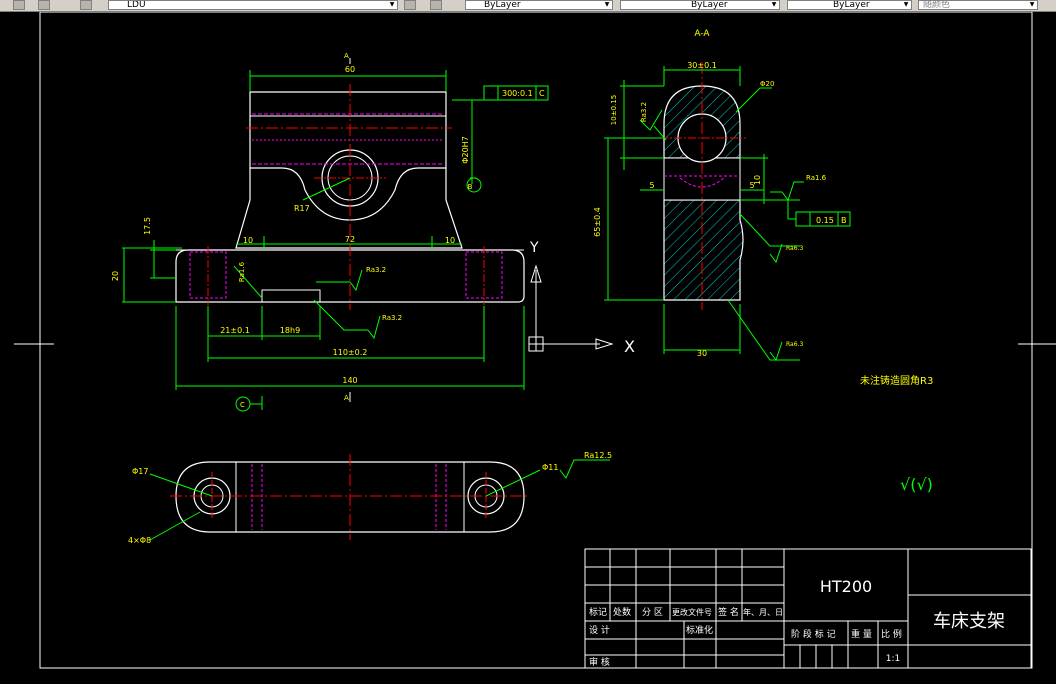 The height and width of the screenshot is (684, 1056). I want to click on datum-c-circle: C, so click(242, 405).